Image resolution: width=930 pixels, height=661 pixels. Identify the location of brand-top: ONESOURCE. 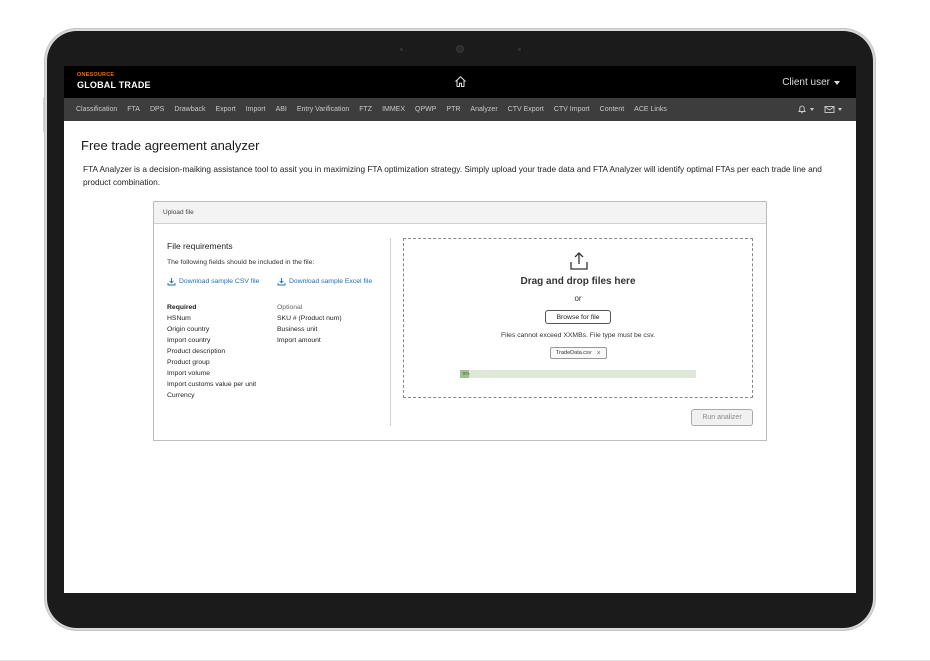
(96, 75).